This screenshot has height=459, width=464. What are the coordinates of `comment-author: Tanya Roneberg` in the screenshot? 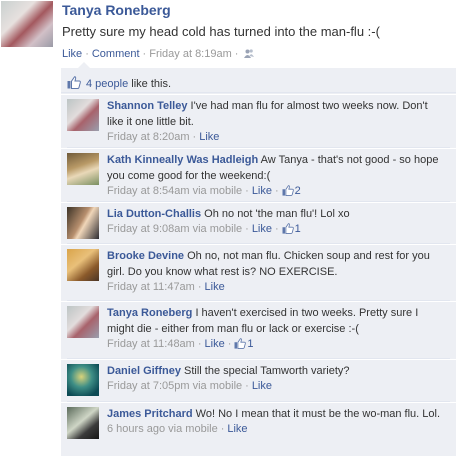 It's located at (149, 313).